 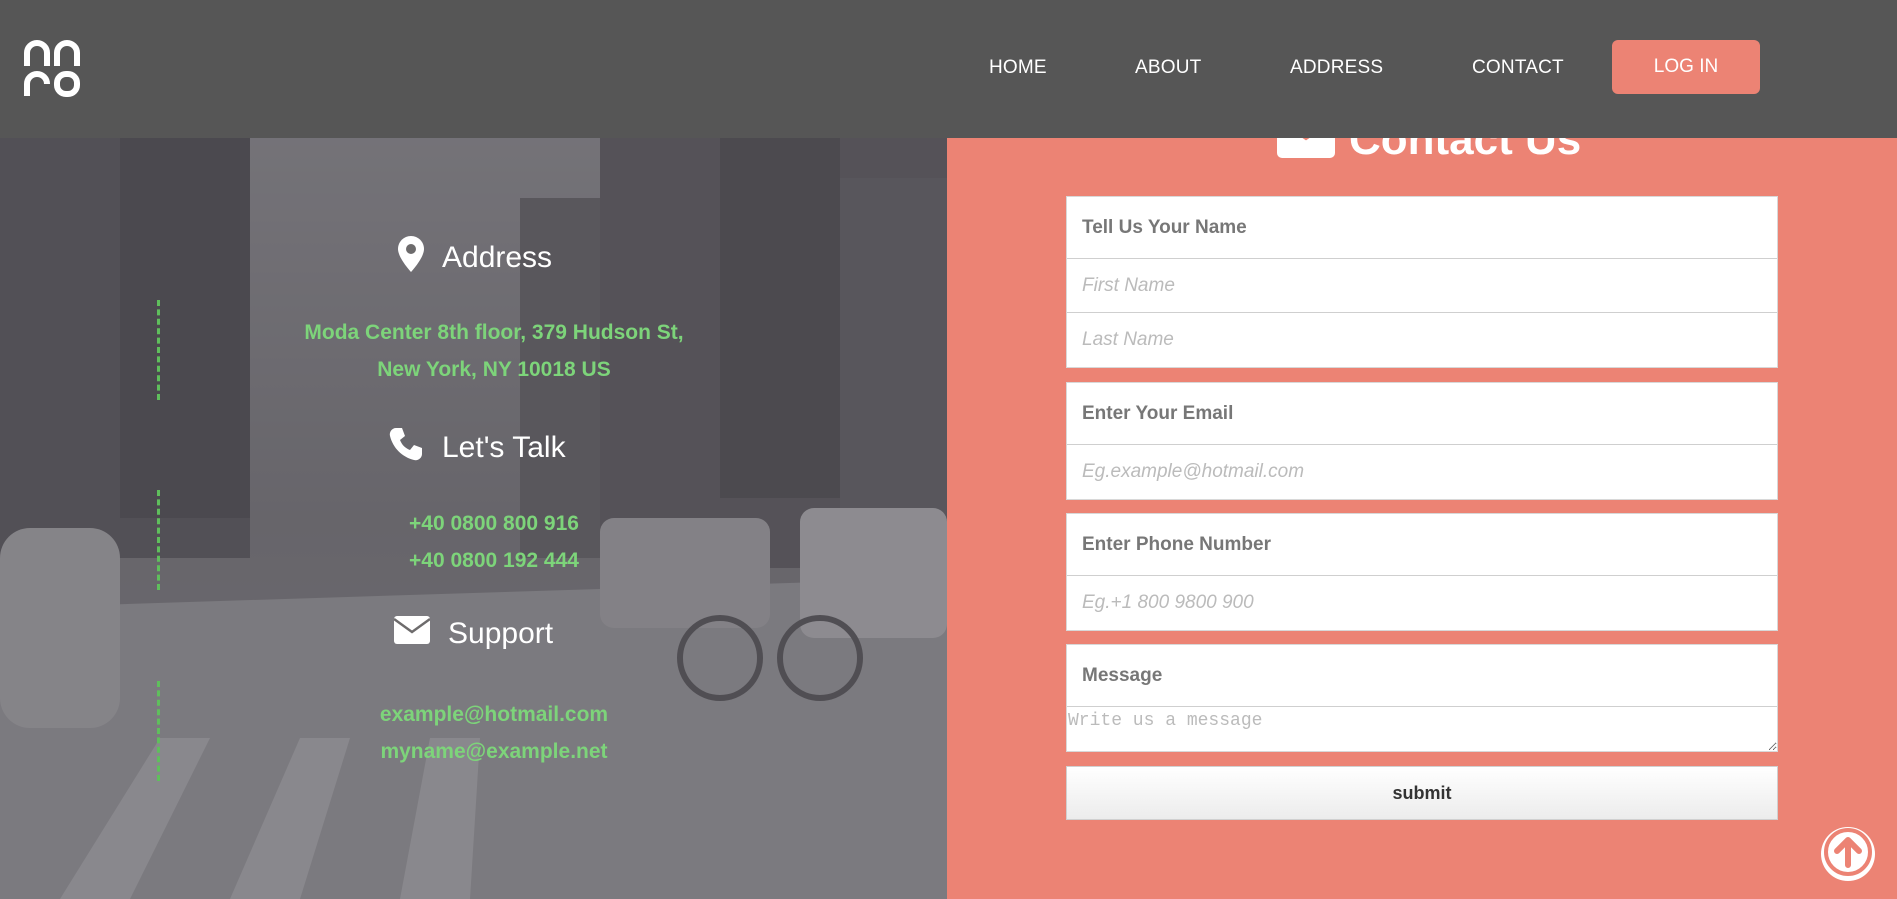 I want to click on message-group: Message, so click(x=1422, y=698).